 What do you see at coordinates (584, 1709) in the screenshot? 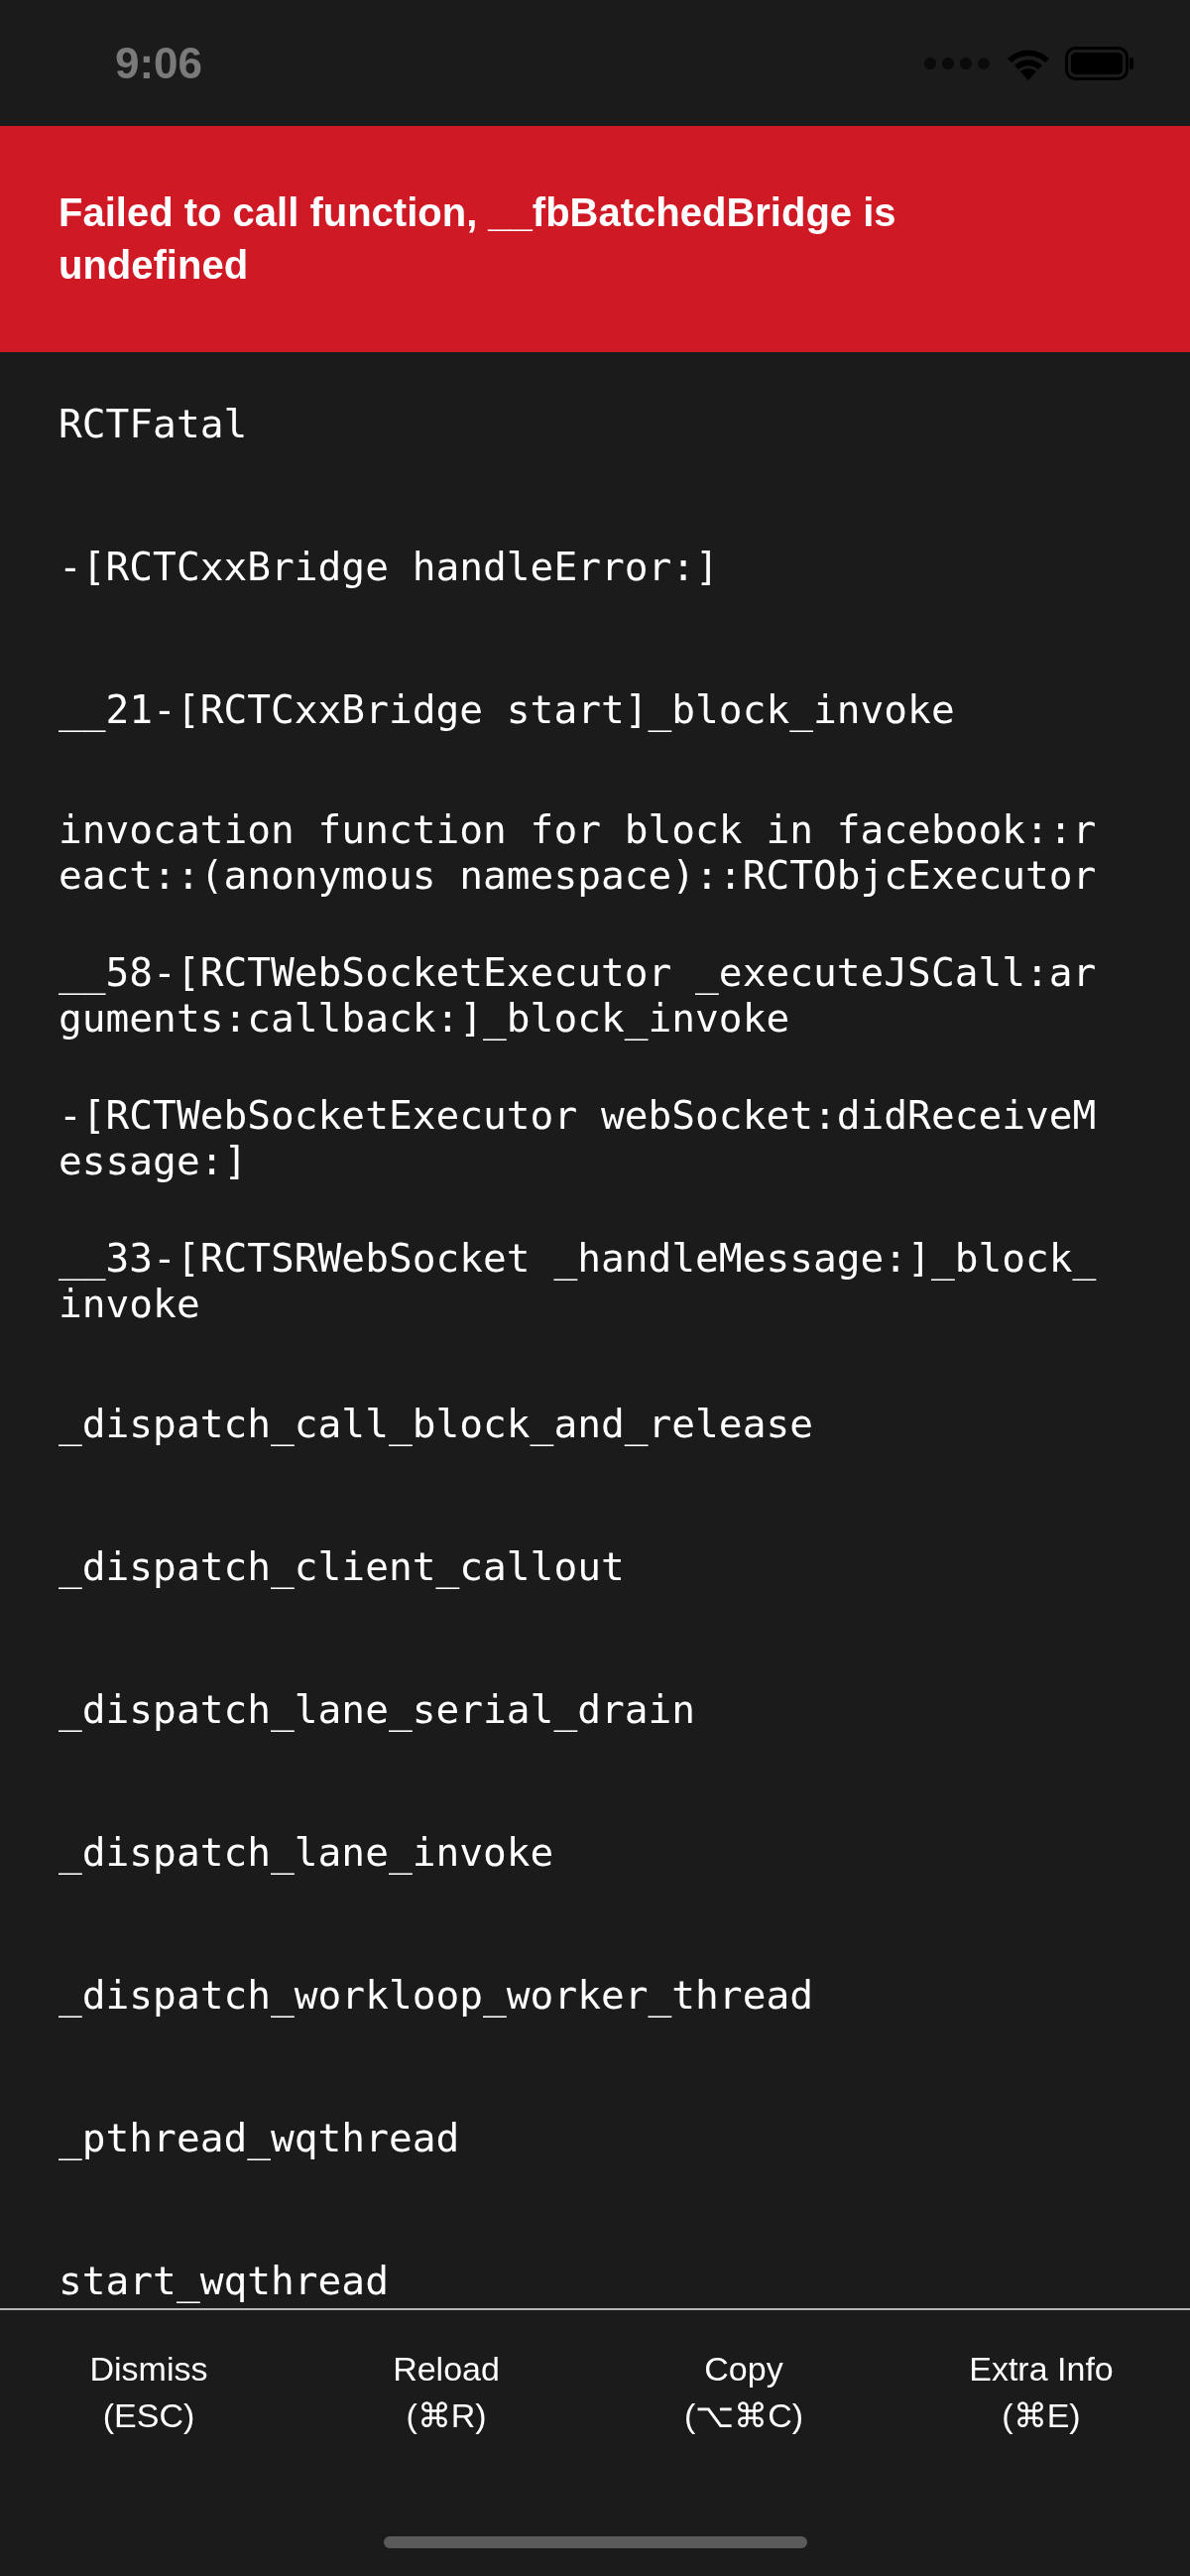
I see `stack-frame: _dispatch_lane_serial_drain` at bounding box center [584, 1709].